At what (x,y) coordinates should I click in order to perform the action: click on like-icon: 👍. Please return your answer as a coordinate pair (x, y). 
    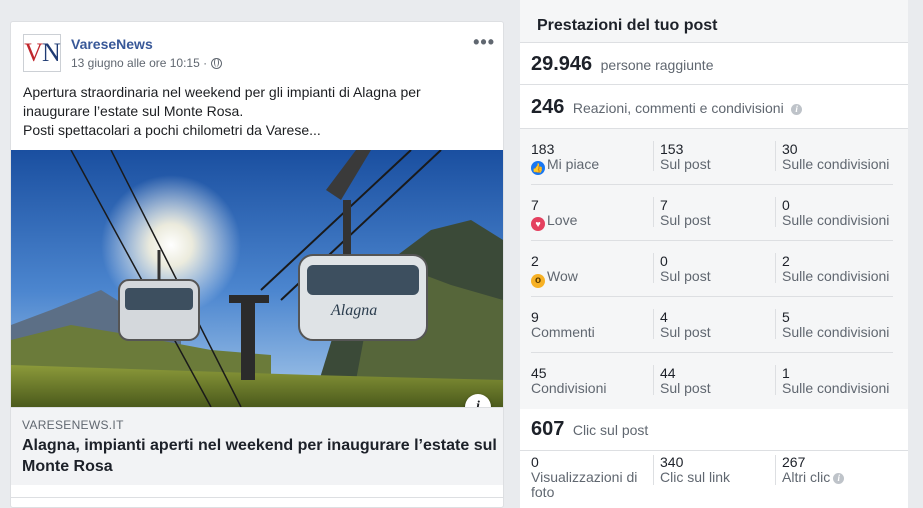
    Looking at the image, I should click on (538, 168).